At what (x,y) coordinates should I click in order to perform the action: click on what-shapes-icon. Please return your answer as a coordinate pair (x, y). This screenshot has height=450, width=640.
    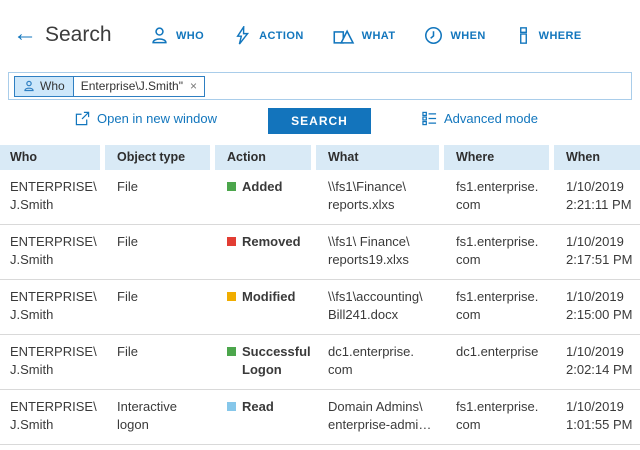
    Looking at the image, I should click on (344, 35).